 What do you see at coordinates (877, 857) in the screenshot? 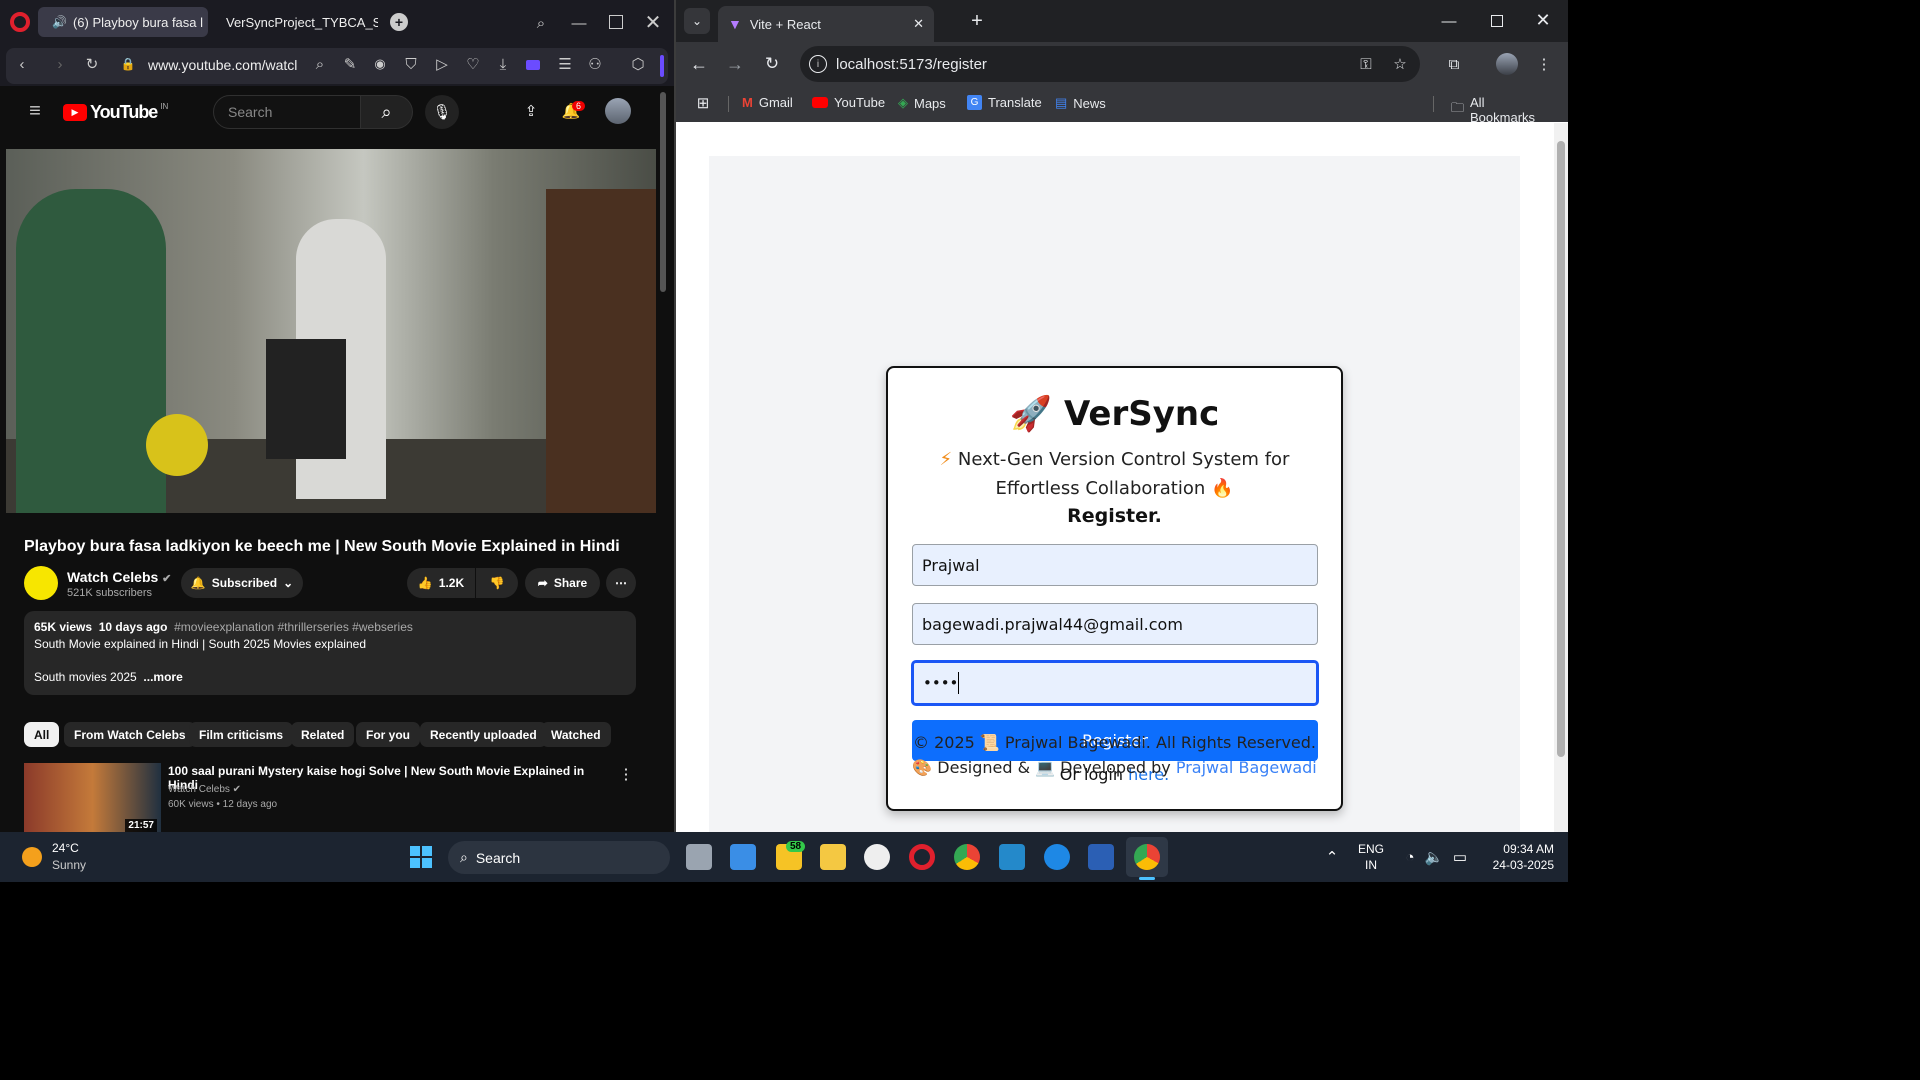
I see `clock-app-icon` at bounding box center [877, 857].